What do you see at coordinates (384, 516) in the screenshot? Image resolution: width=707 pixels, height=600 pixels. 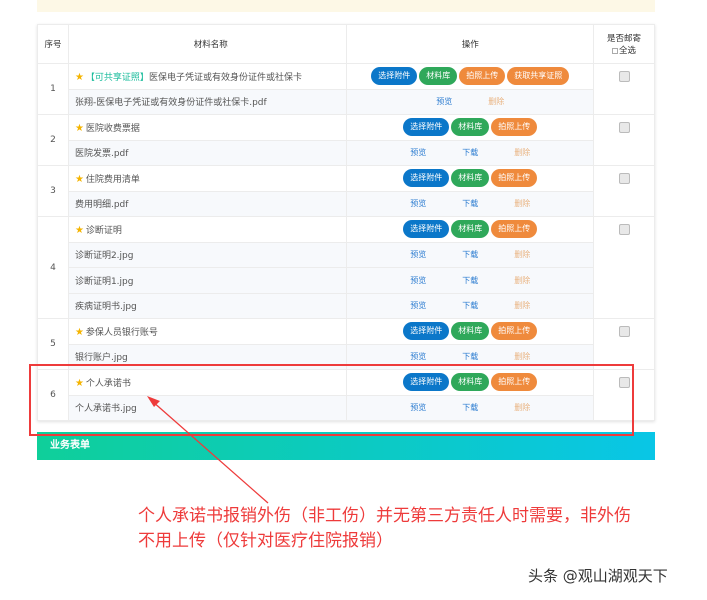 I see `annotation-line-1: 个人承诺书报销外伤（非工伤）并无第三方责任人时需要，非外伤` at bounding box center [384, 516].